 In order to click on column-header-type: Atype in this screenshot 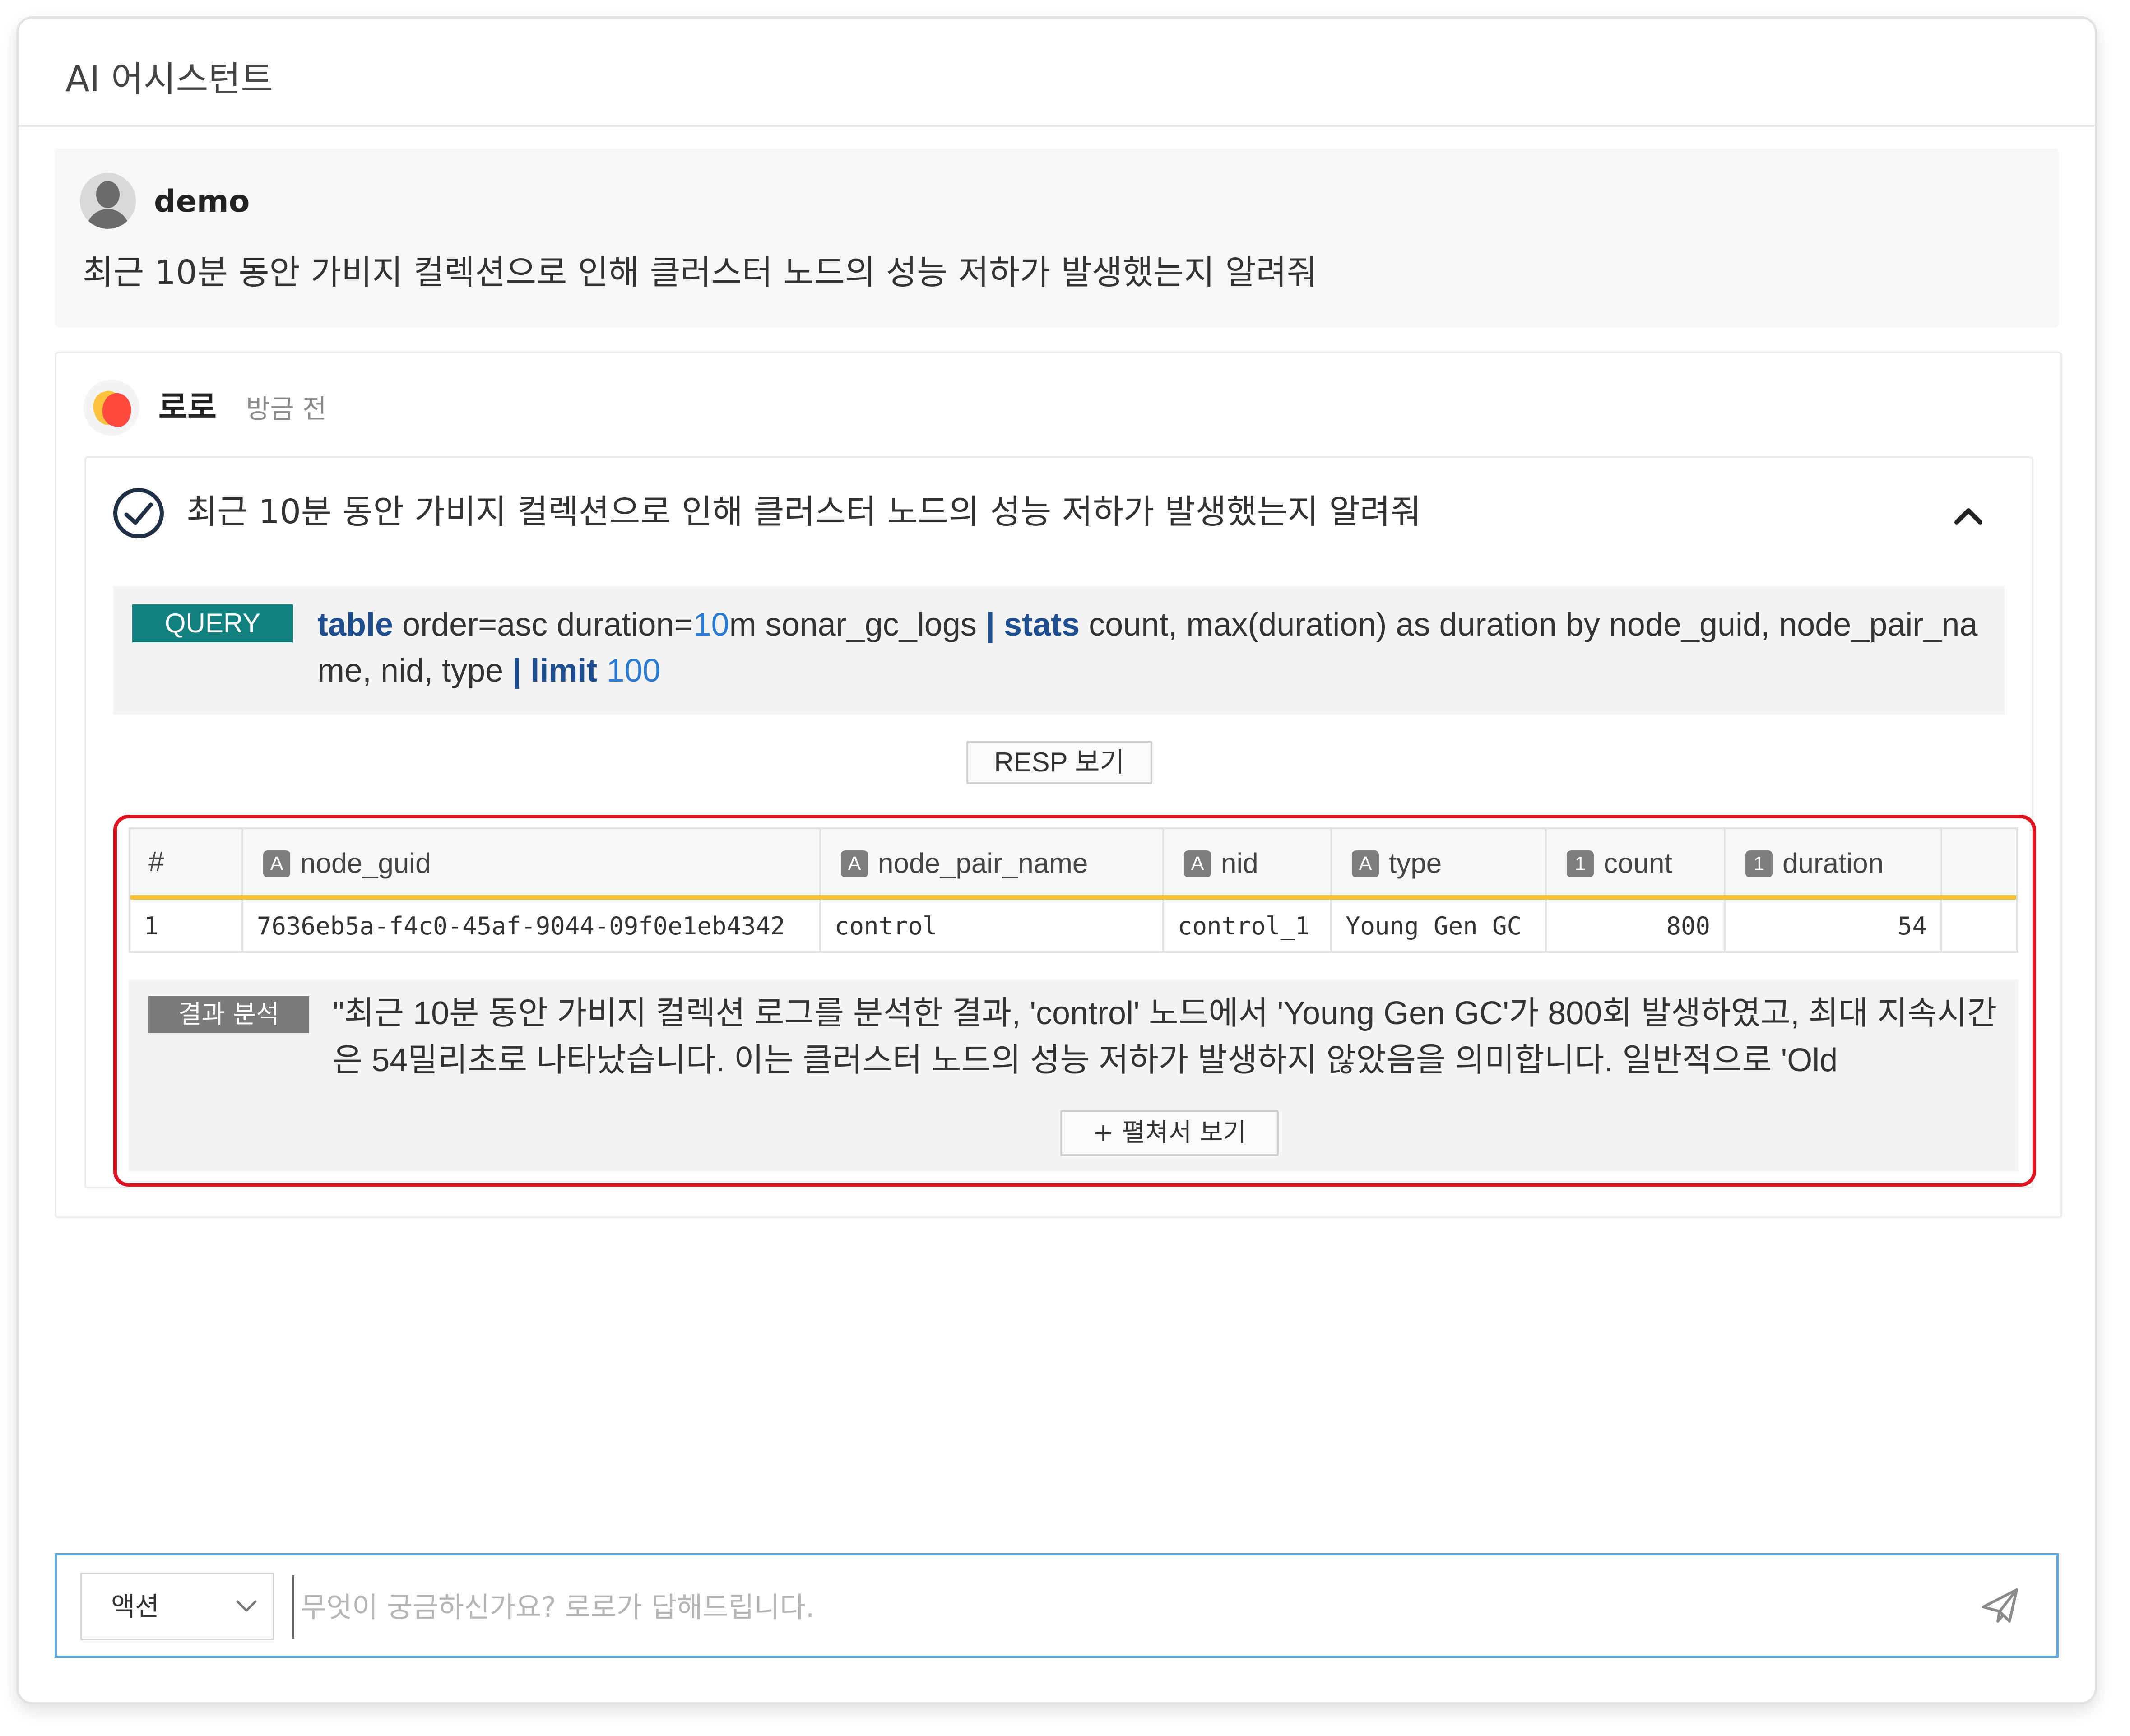, I will do `click(1439, 862)`.